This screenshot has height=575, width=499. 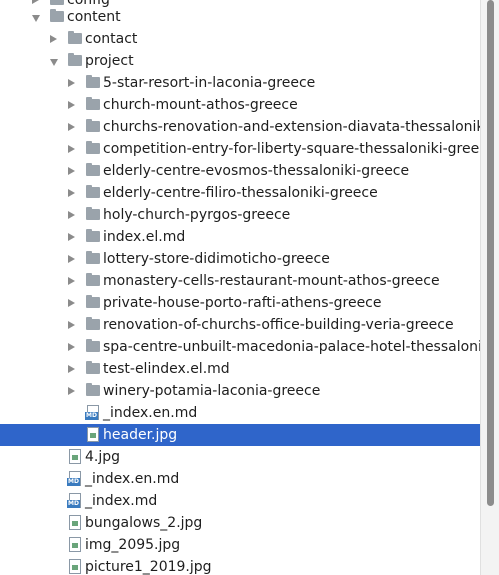 What do you see at coordinates (240, 565) in the screenshot?
I see `tree-row-file: picture1_2019.jpg` at bounding box center [240, 565].